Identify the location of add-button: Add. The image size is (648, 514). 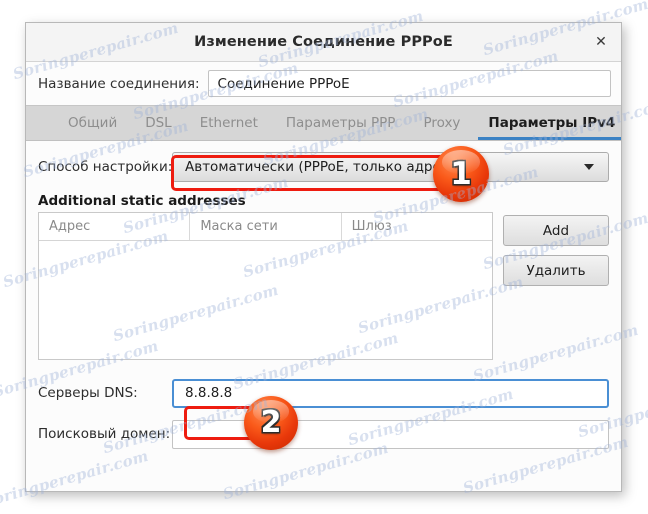
(556, 230).